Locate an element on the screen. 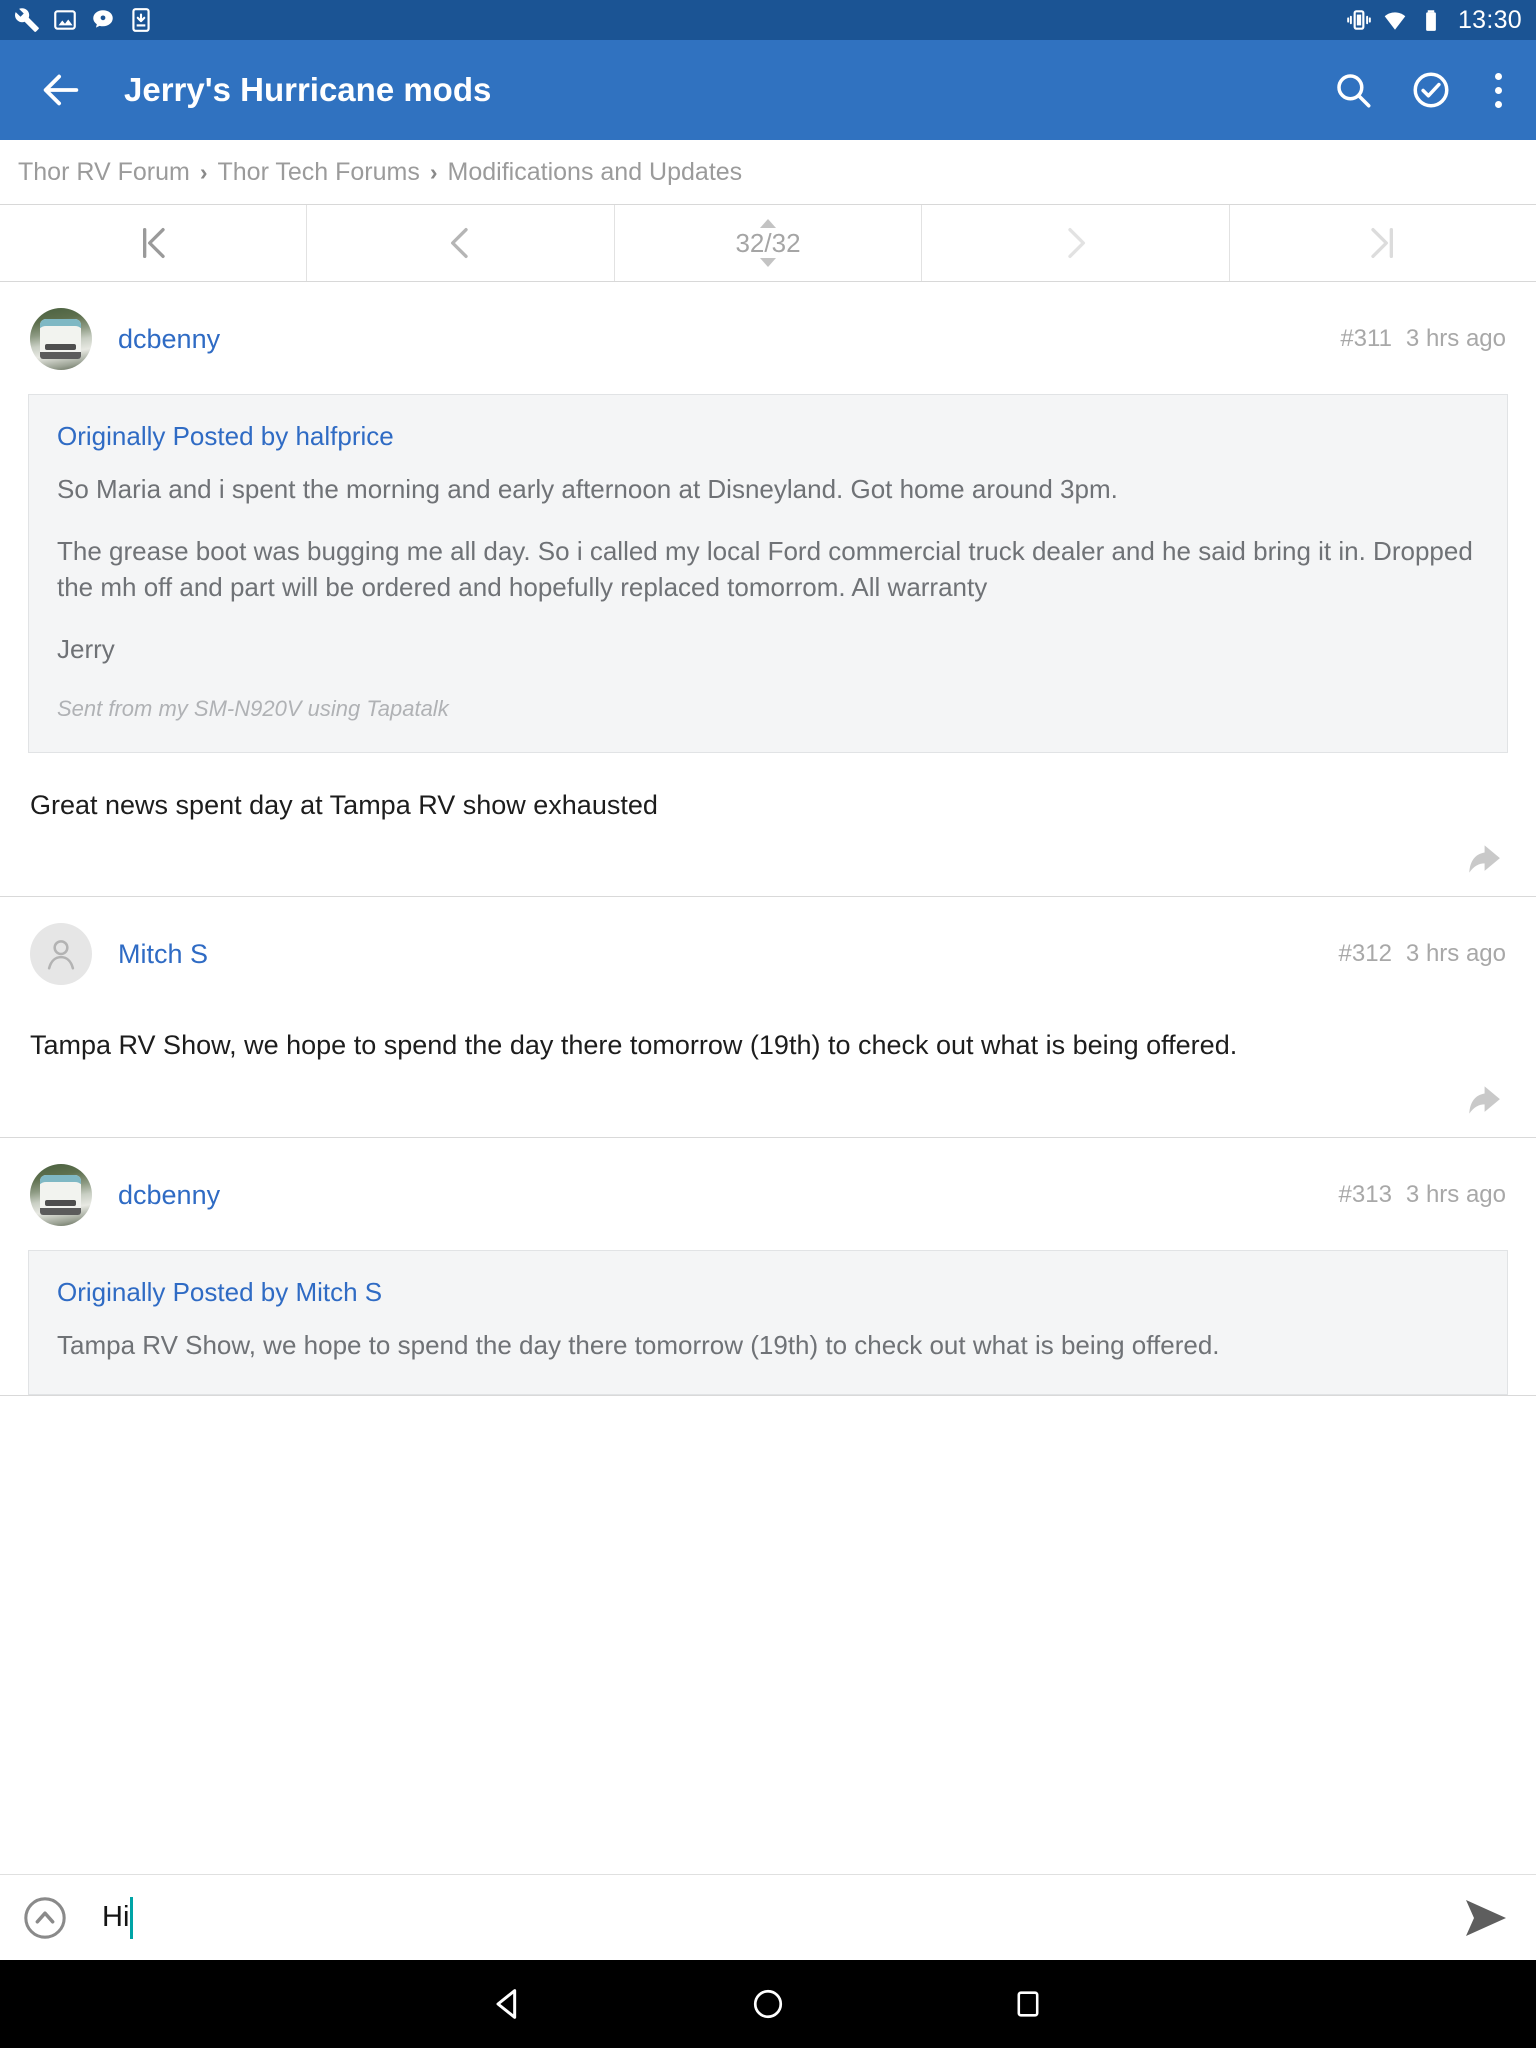  android-navigation-bar is located at coordinates (768, 2004).